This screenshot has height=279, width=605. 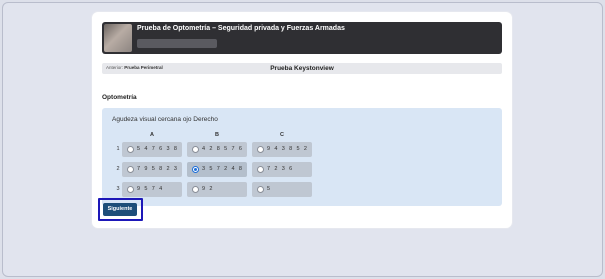 What do you see at coordinates (282, 135) in the screenshot?
I see `column-header-c: C` at bounding box center [282, 135].